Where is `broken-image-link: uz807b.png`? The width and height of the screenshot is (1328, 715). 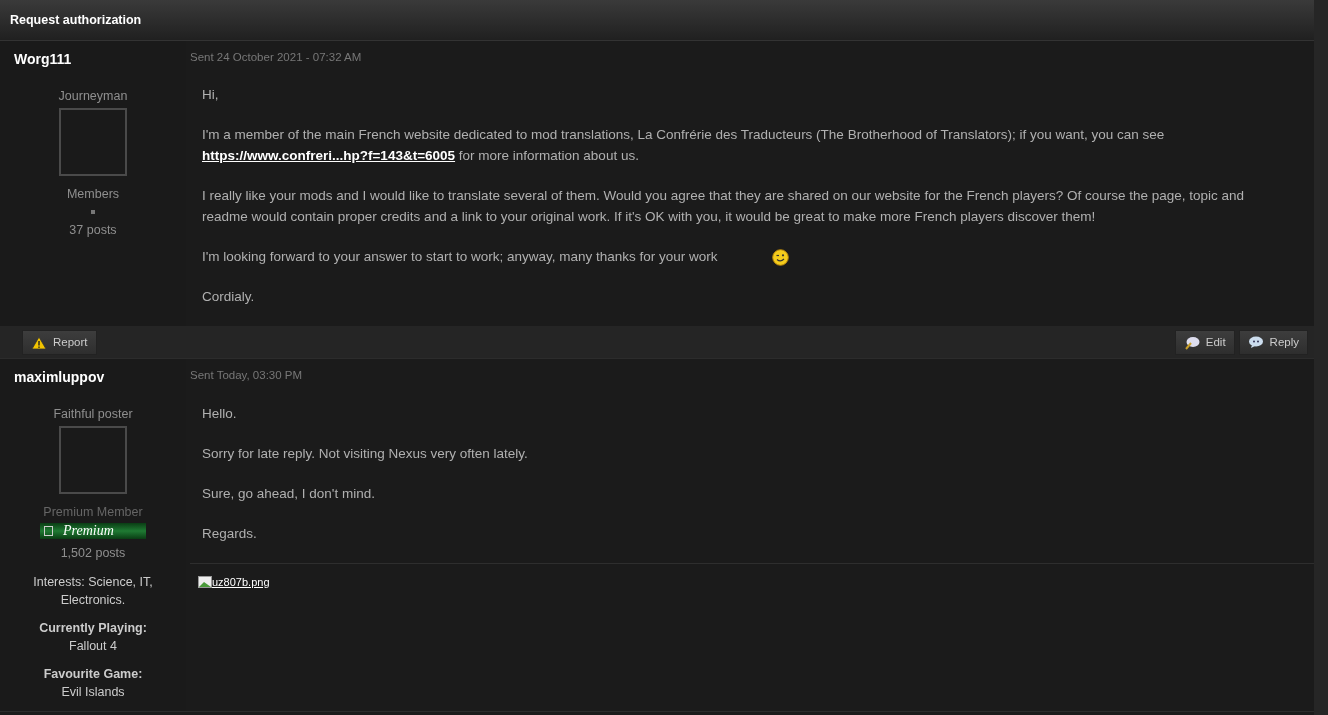 broken-image-link: uz807b.png is located at coordinates (234, 581).